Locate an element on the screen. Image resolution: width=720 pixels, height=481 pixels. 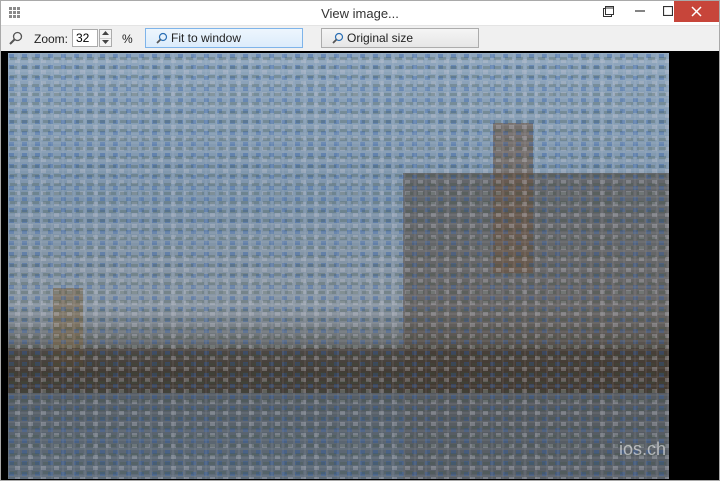
maximize-icon is located at coordinates (668, 11).